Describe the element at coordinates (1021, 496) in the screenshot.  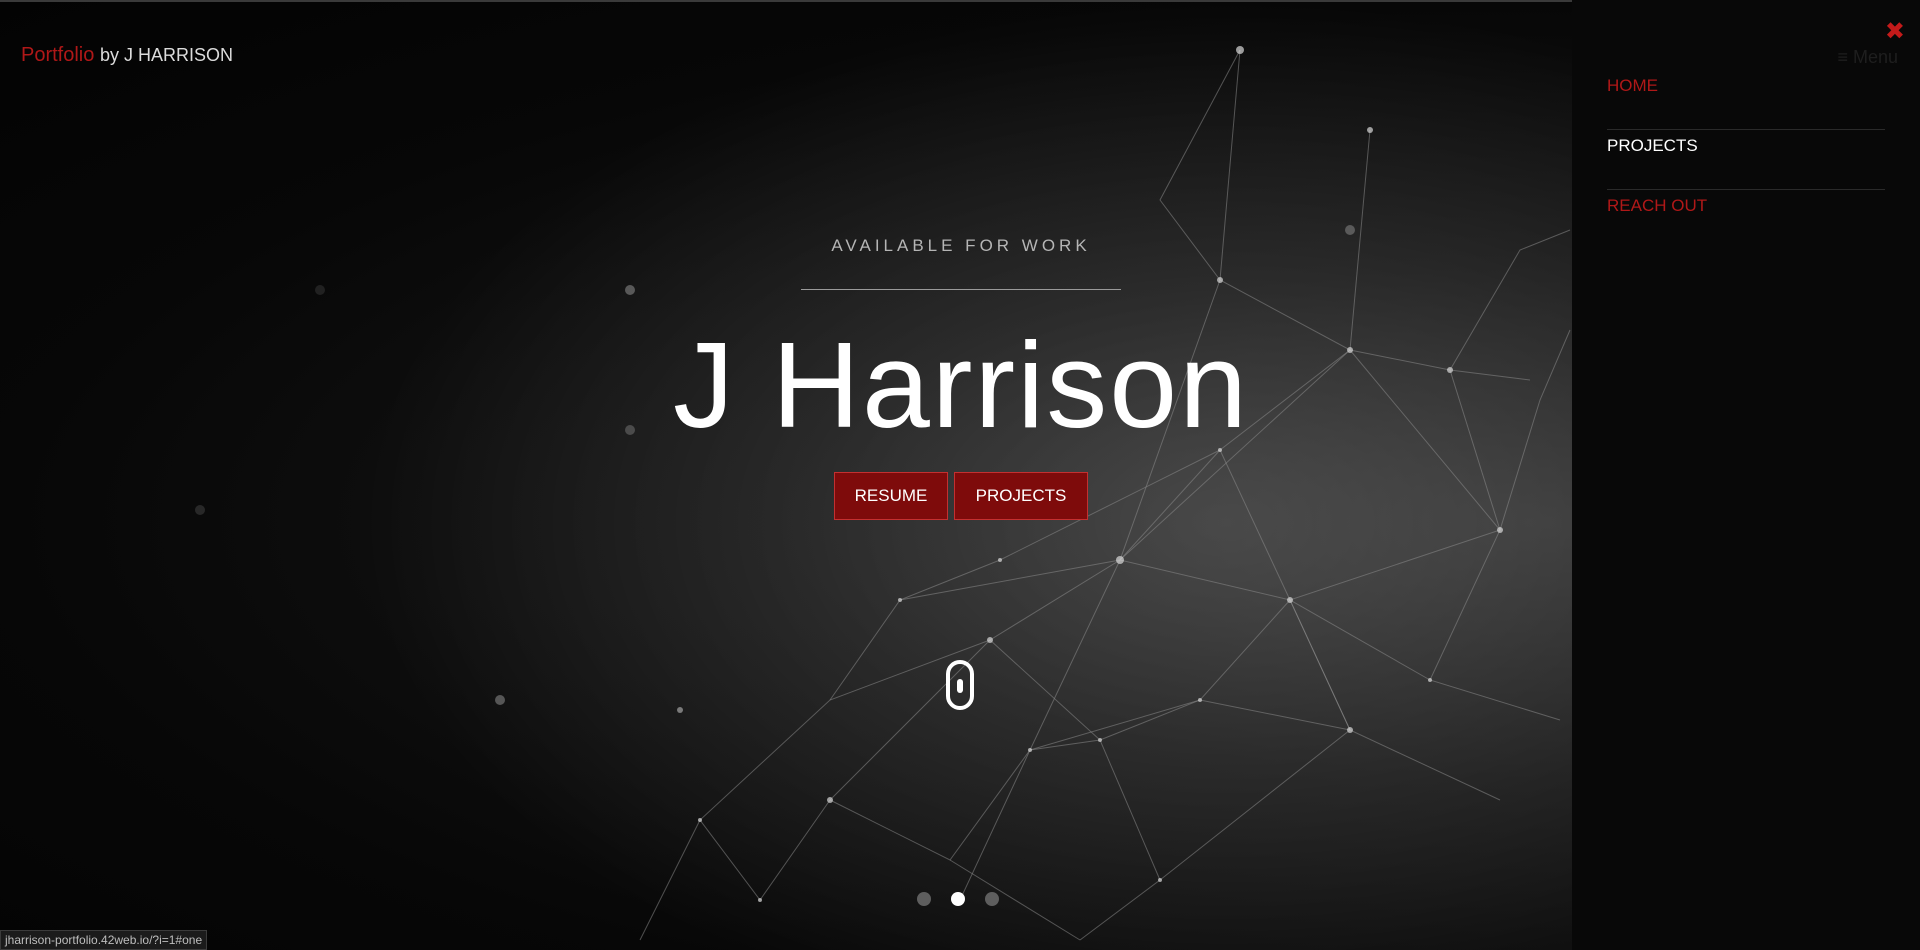
I see `projects-button: PROJECTS` at that location.